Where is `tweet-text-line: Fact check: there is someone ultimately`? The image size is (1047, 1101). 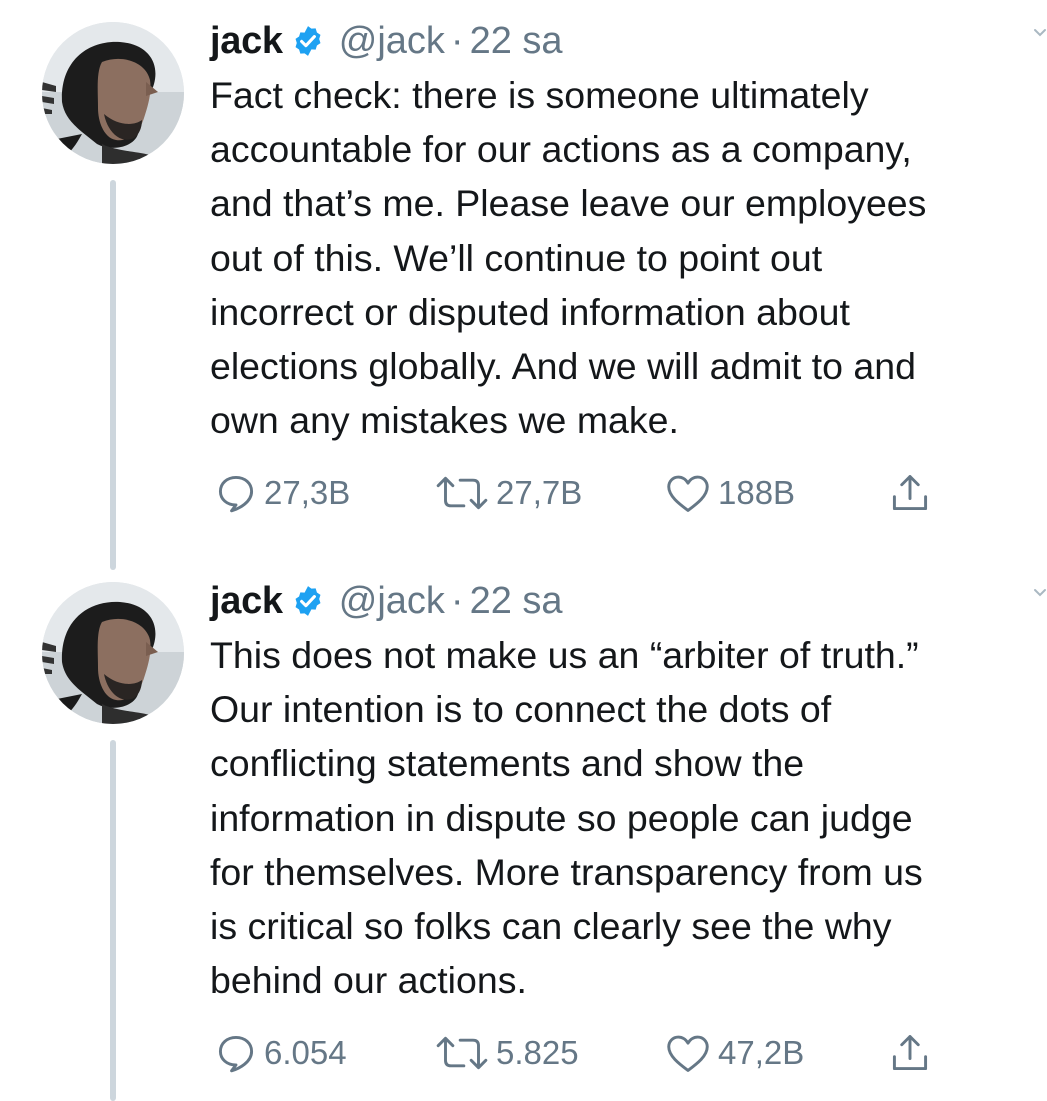
tweet-text-line: Fact check: there is someone ultimately is located at coordinates (539, 95).